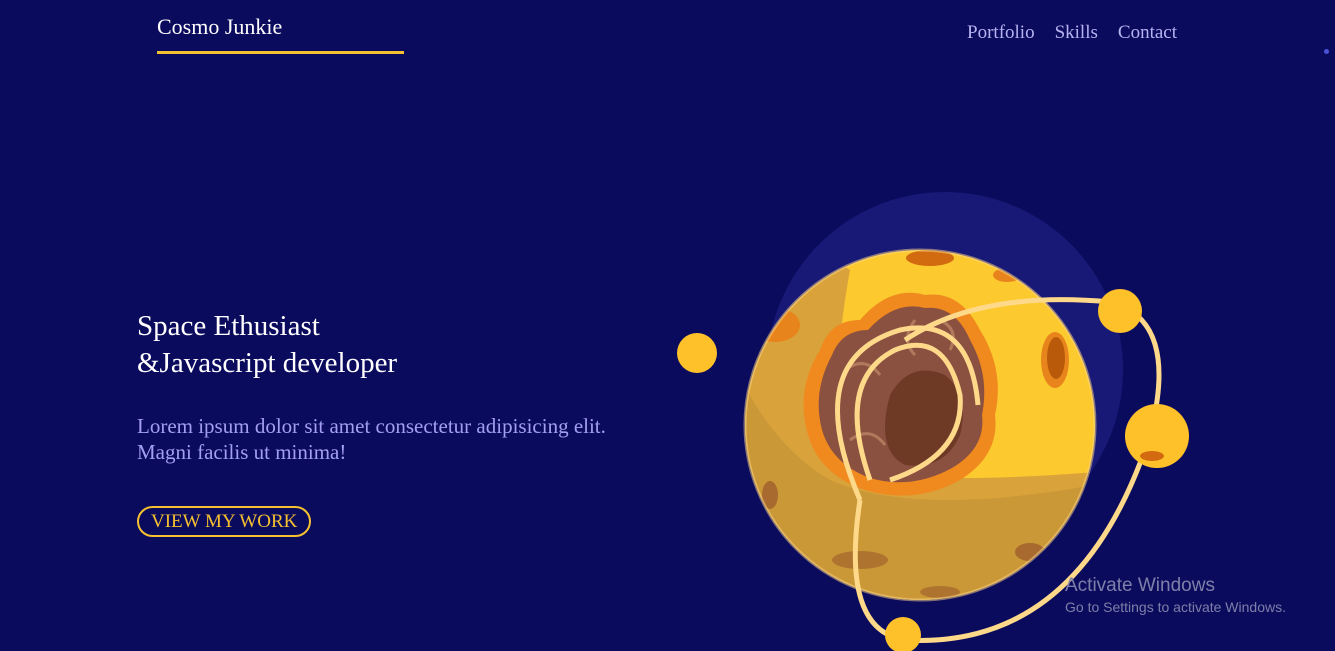  I want to click on blurb-line-2: Magni facilis ut minima!, so click(242, 452).